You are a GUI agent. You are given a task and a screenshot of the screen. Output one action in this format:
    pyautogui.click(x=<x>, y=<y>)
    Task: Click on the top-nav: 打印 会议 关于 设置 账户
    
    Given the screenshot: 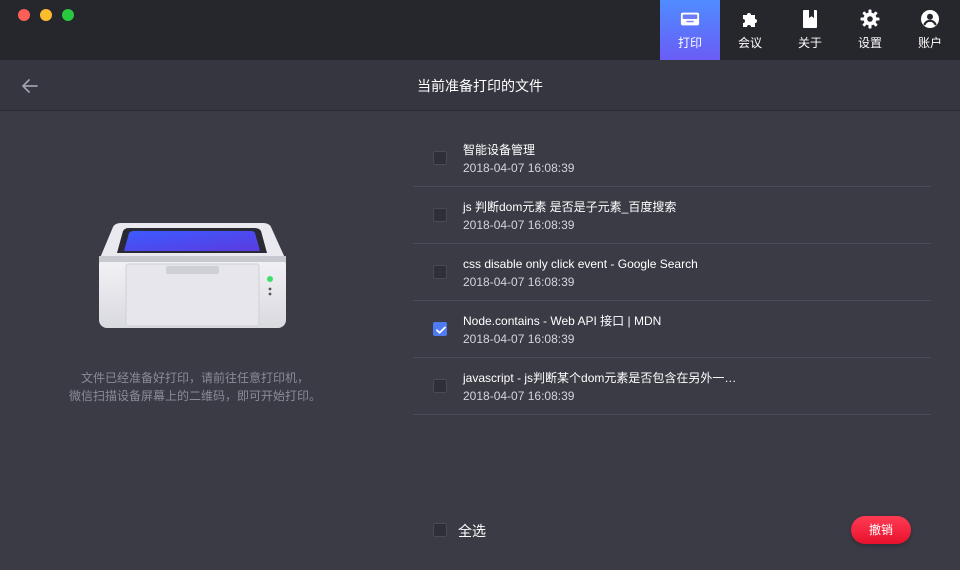 What is the action you would take?
    pyautogui.click(x=810, y=30)
    